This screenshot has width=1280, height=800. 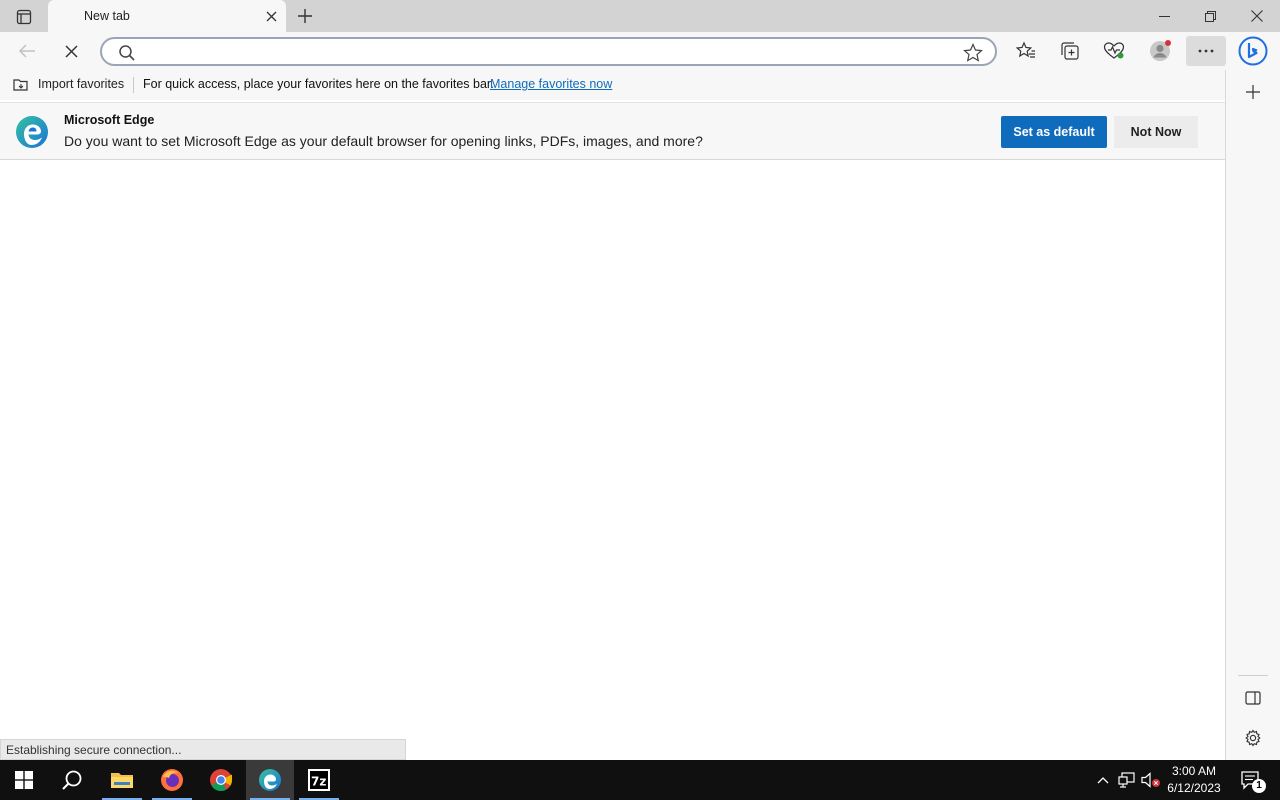 I want to click on sidebar-settings-button, so click(x=1253, y=738).